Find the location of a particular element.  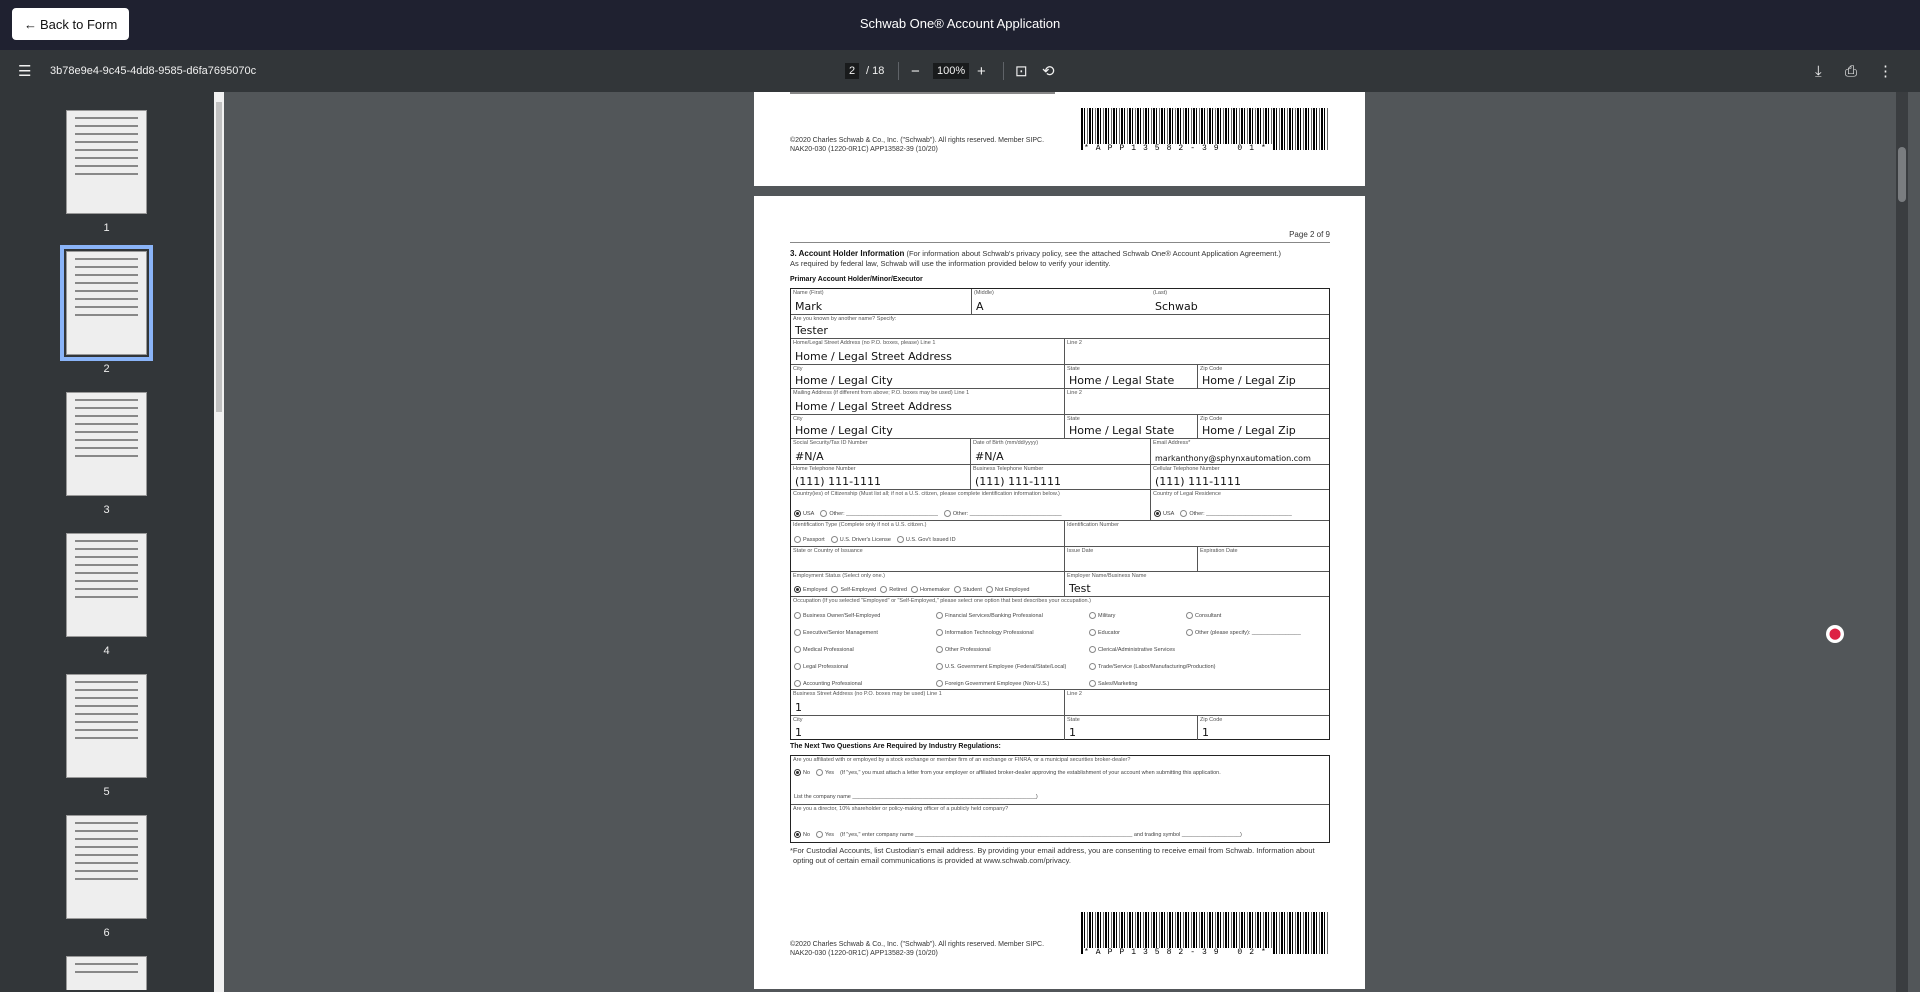

home-zip-field: Home / Legal Zip is located at coordinates (1249, 380).